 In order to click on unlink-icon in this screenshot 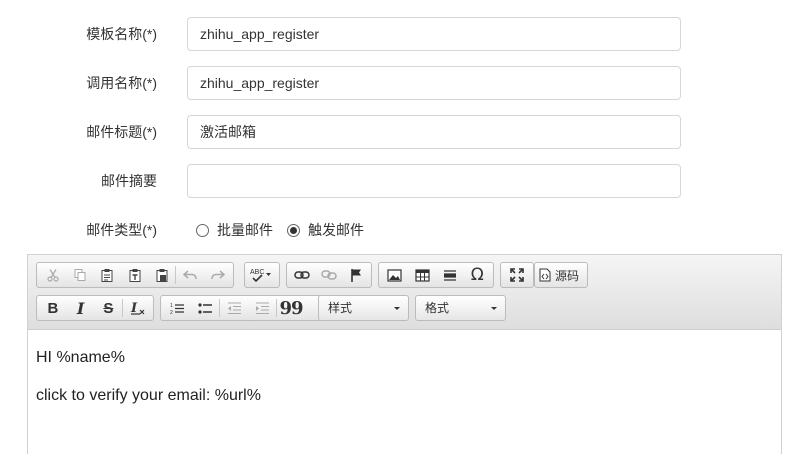, I will do `click(329, 275)`.